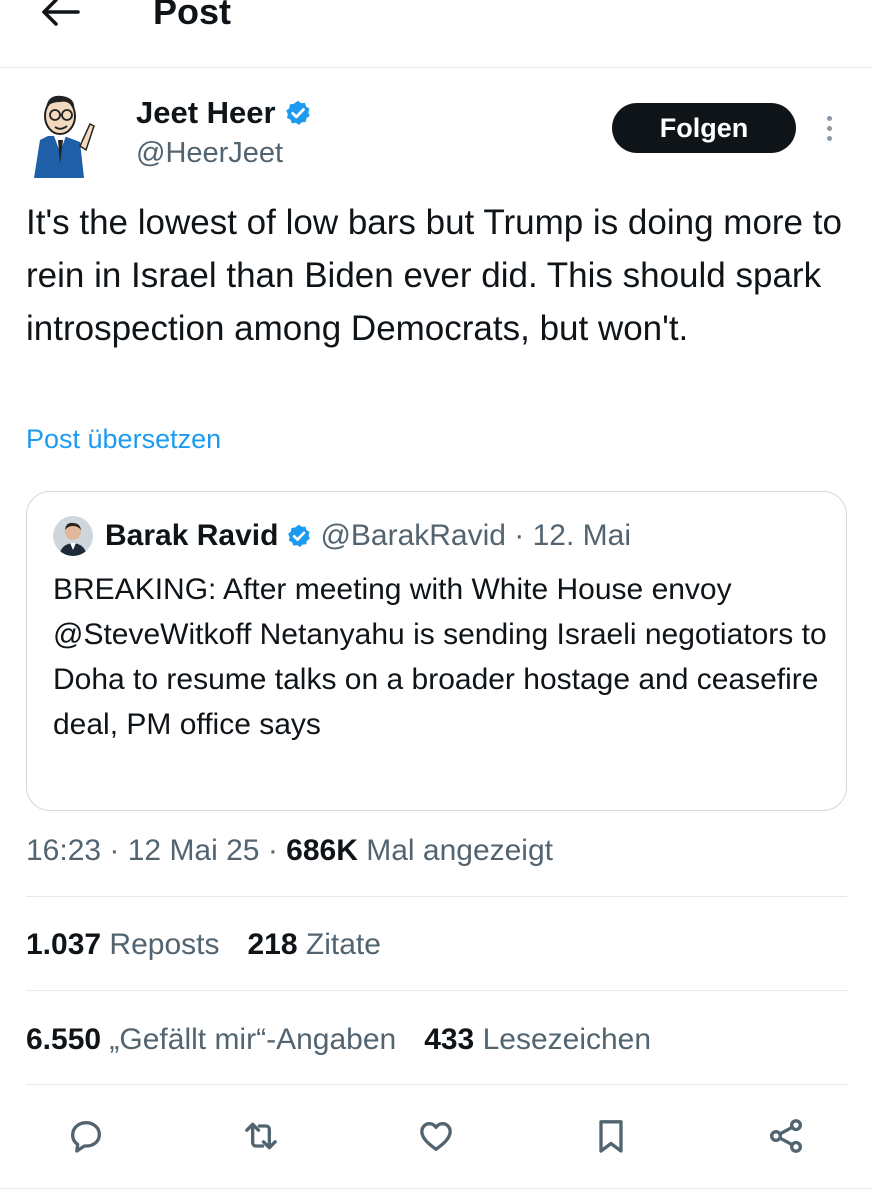  Describe the element at coordinates (436, 1188) in the screenshot. I see `bottom-divider` at that location.